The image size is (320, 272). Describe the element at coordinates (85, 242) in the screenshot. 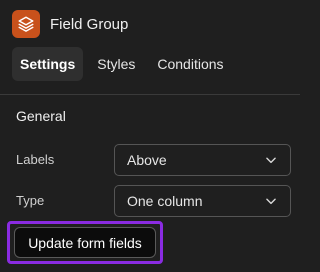

I see `update-form-fields-button: Update form fields` at that location.